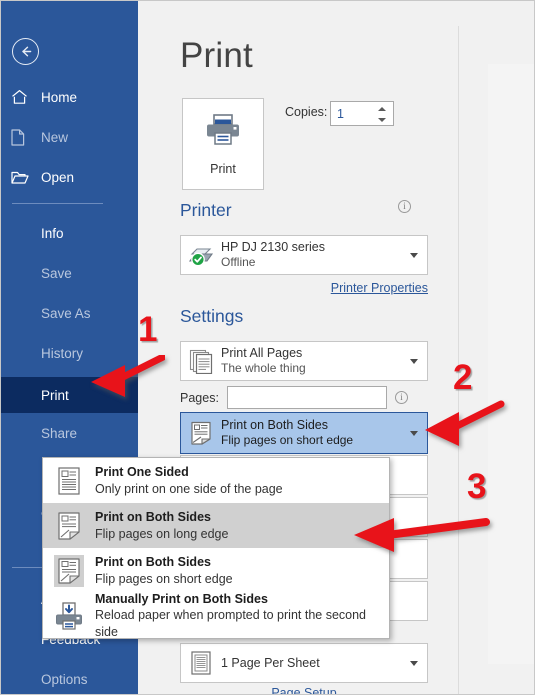  What do you see at coordinates (223, 168) in the screenshot?
I see `print-button-label: Print` at bounding box center [223, 168].